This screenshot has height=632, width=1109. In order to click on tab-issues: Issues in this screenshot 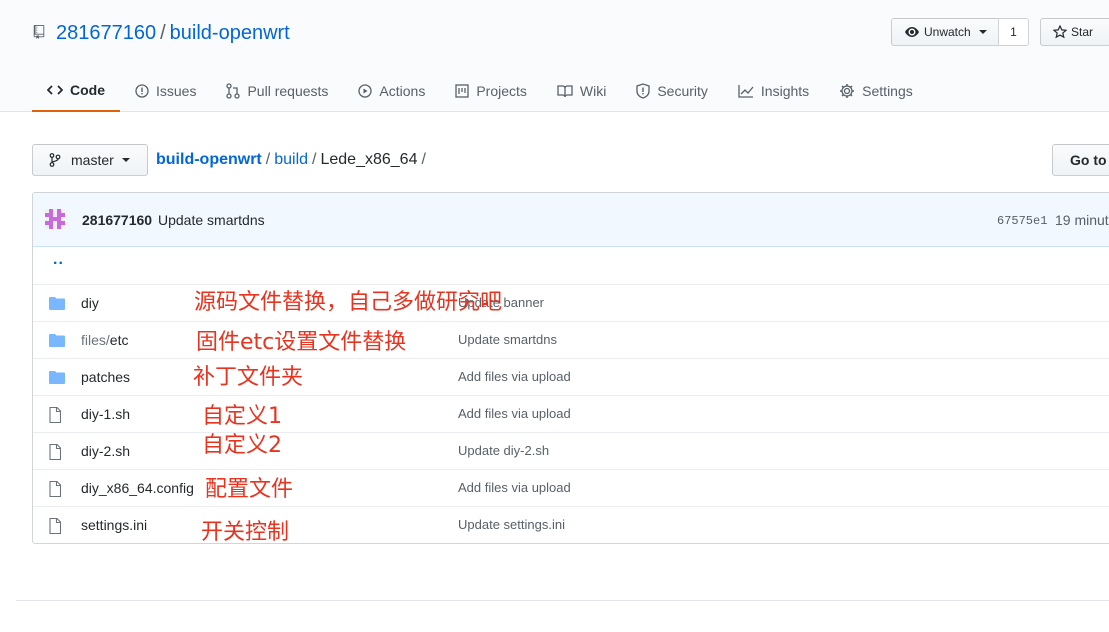, I will do `click(165, 90)`.